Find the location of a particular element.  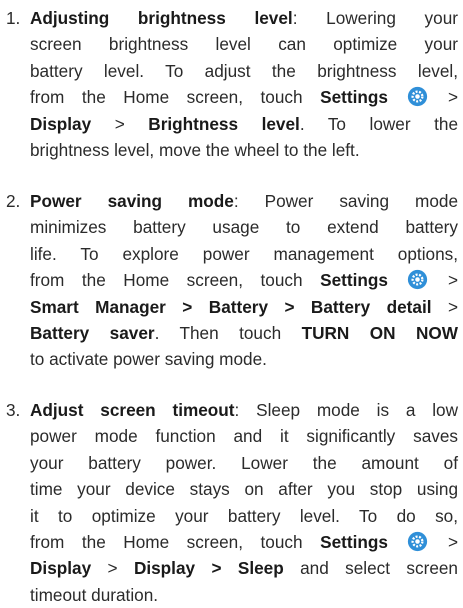

item-title: Power saving mode is located at coordinates (132, 201).